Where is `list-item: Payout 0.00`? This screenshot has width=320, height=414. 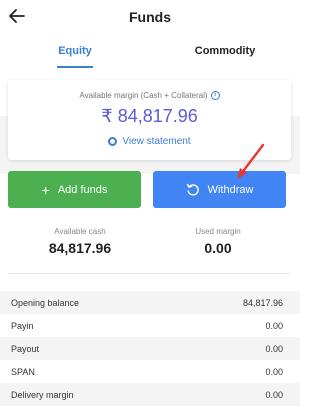
list-item: Payout 0.00 is located at coordinates (150, 348).